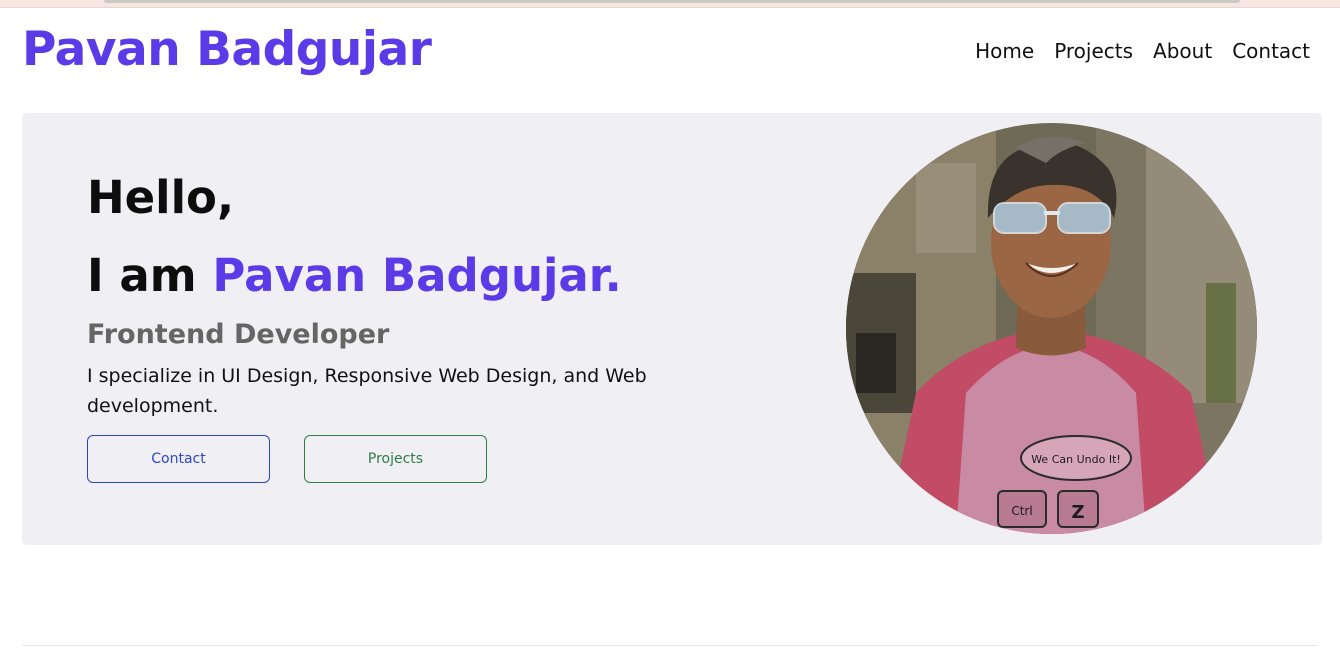 This screenshot has width=1340, height=648. I want to click on browser-scroll-edge, so click(672, 1).